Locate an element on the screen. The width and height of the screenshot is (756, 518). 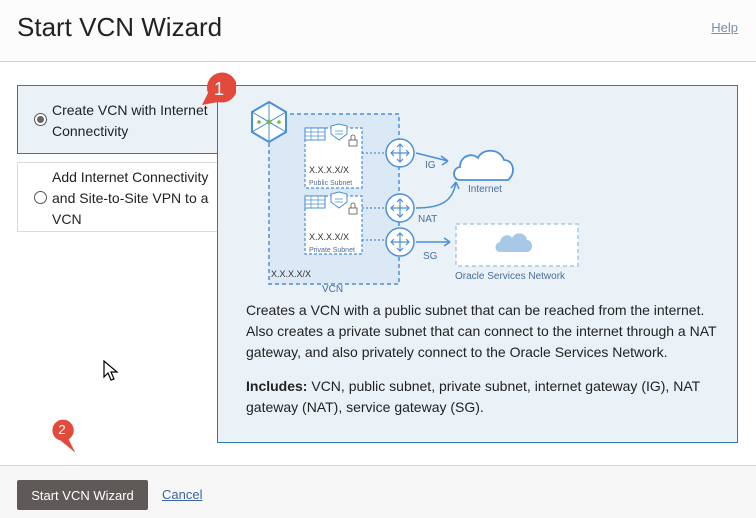
help-link: Help is located at coordinates (724, 27).